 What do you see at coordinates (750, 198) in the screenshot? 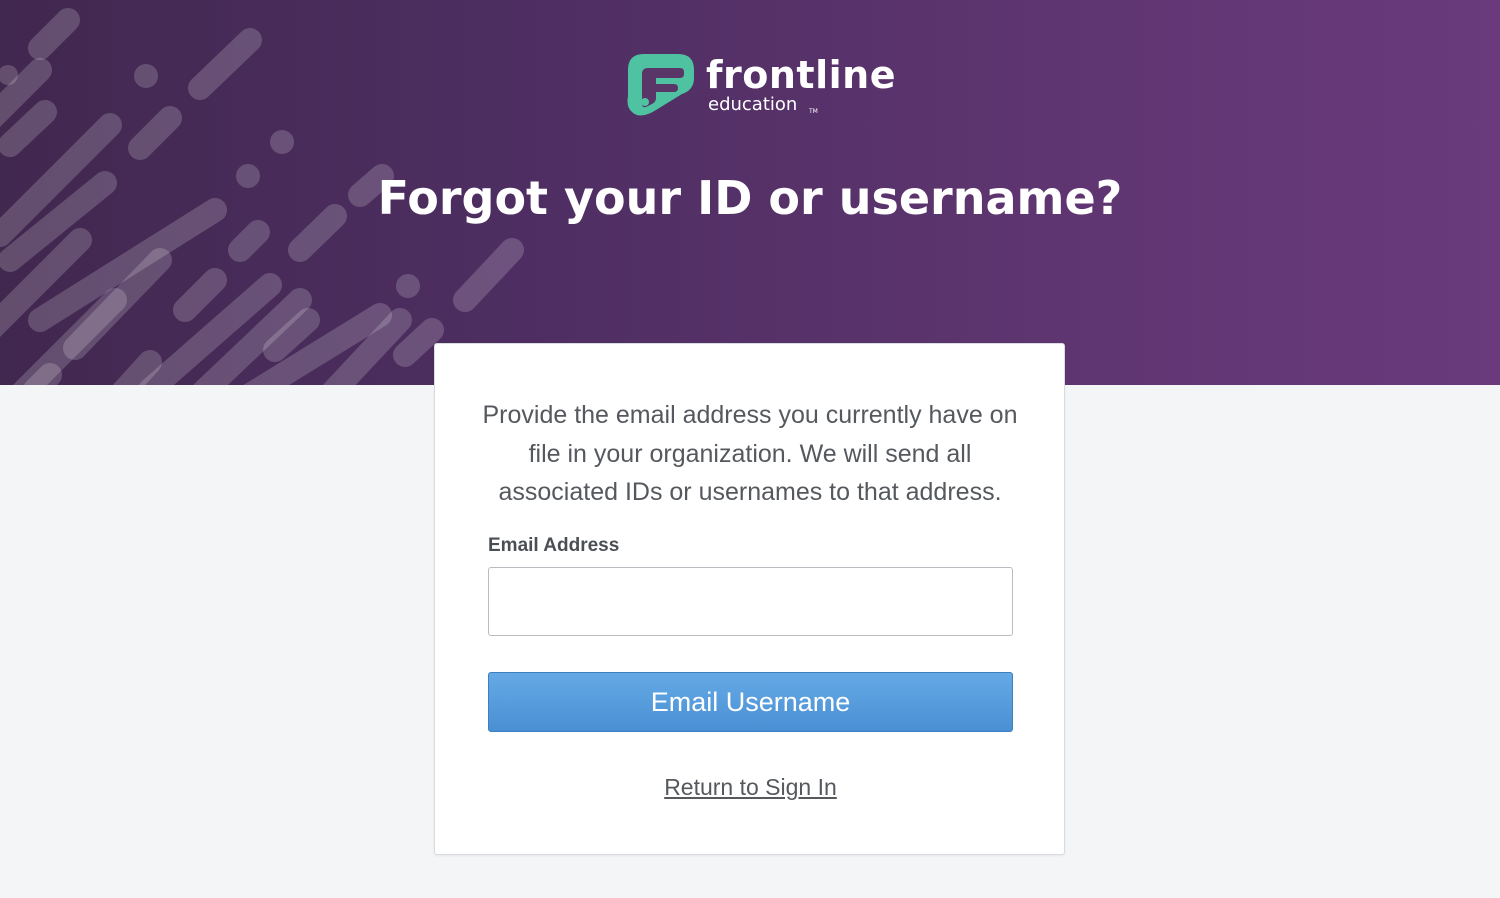
I see `page-title: Forgot your ID or username?` at bounding box center [750, 198].